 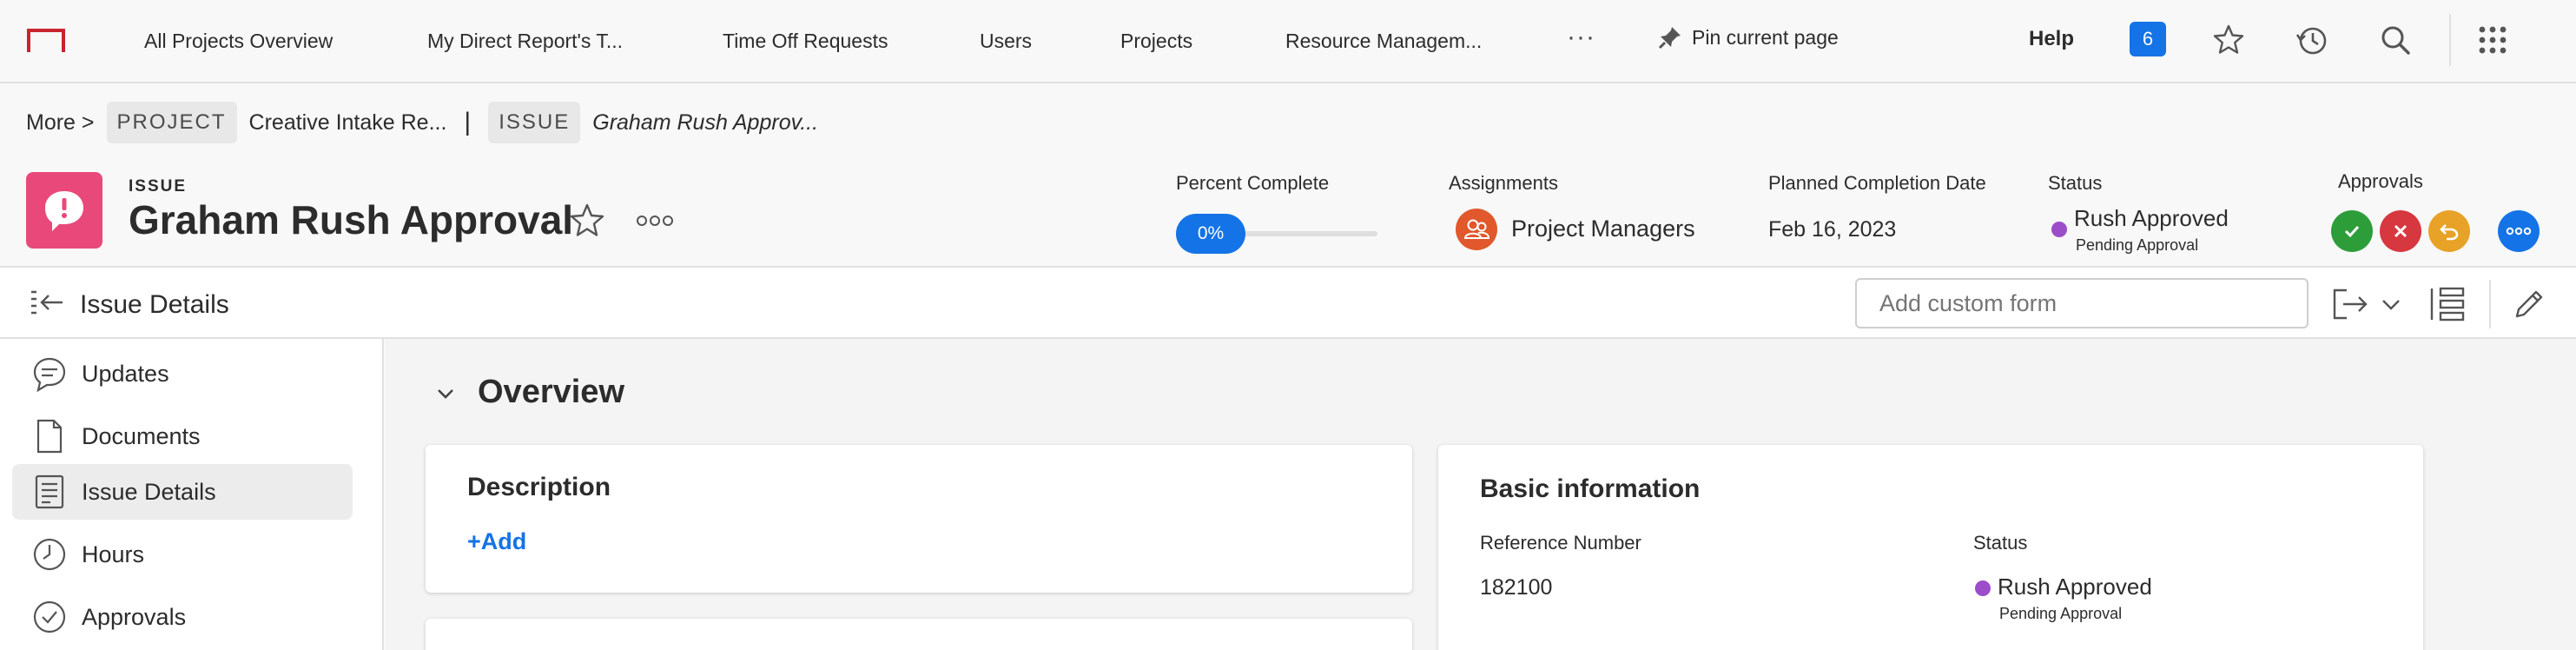 I want to click on undo-icon, so click(x=2449, y=233).